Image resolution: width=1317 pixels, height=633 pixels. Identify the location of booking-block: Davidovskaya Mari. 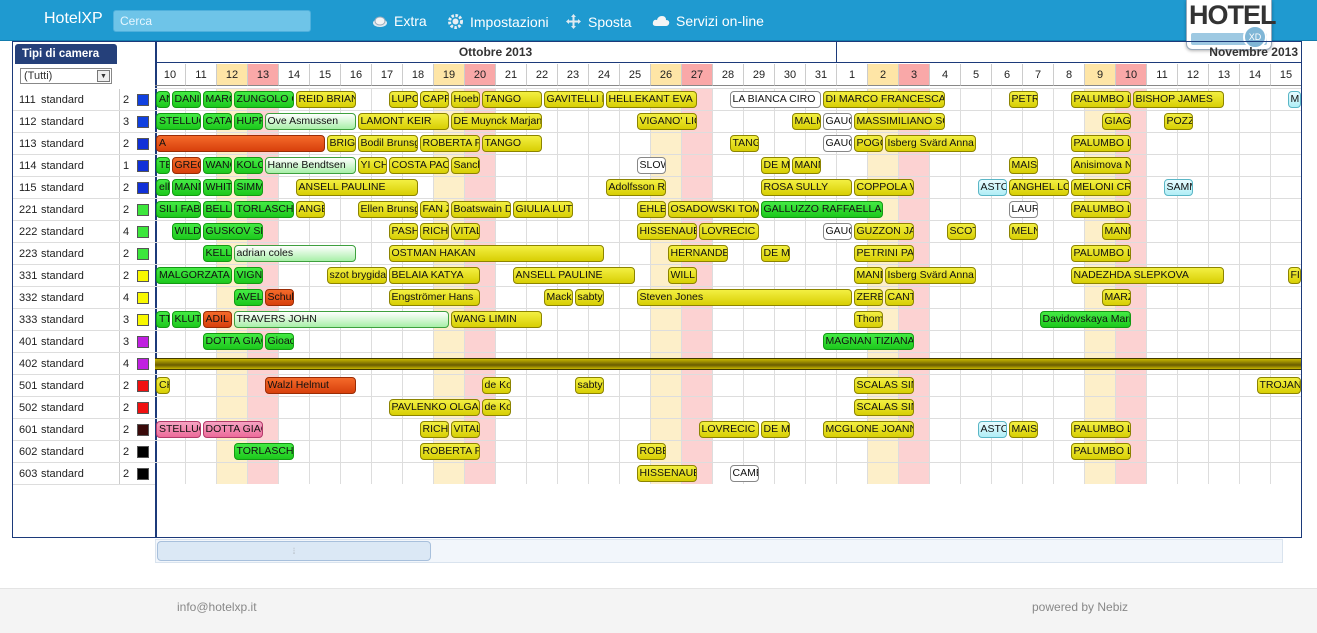
(1085, 319).